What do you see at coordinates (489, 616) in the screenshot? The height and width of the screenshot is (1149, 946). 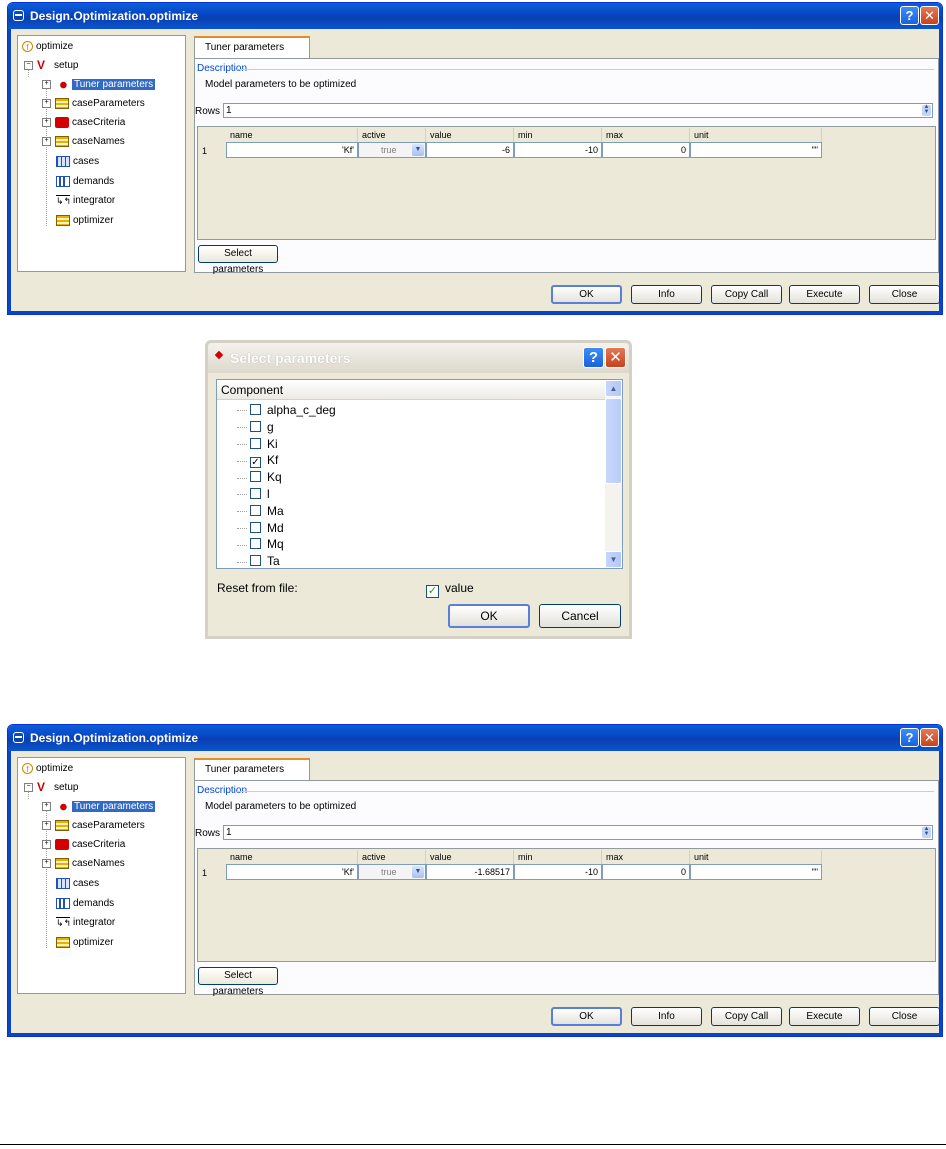 I see `dialog-ok-button: OK` at bounding box center [489, 616].